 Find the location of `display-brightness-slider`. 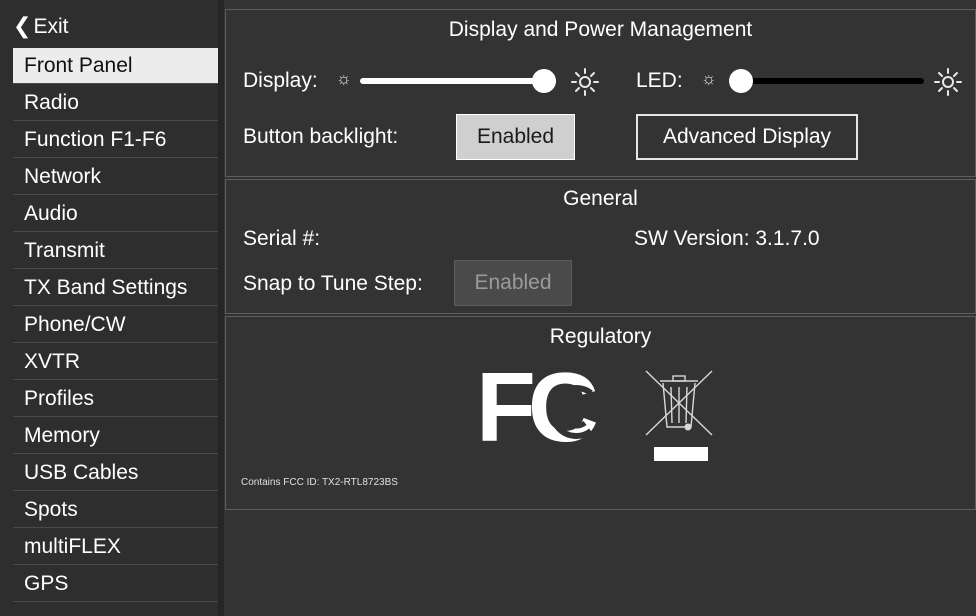

display-brightness-slider is located at coordinates (458, 81).